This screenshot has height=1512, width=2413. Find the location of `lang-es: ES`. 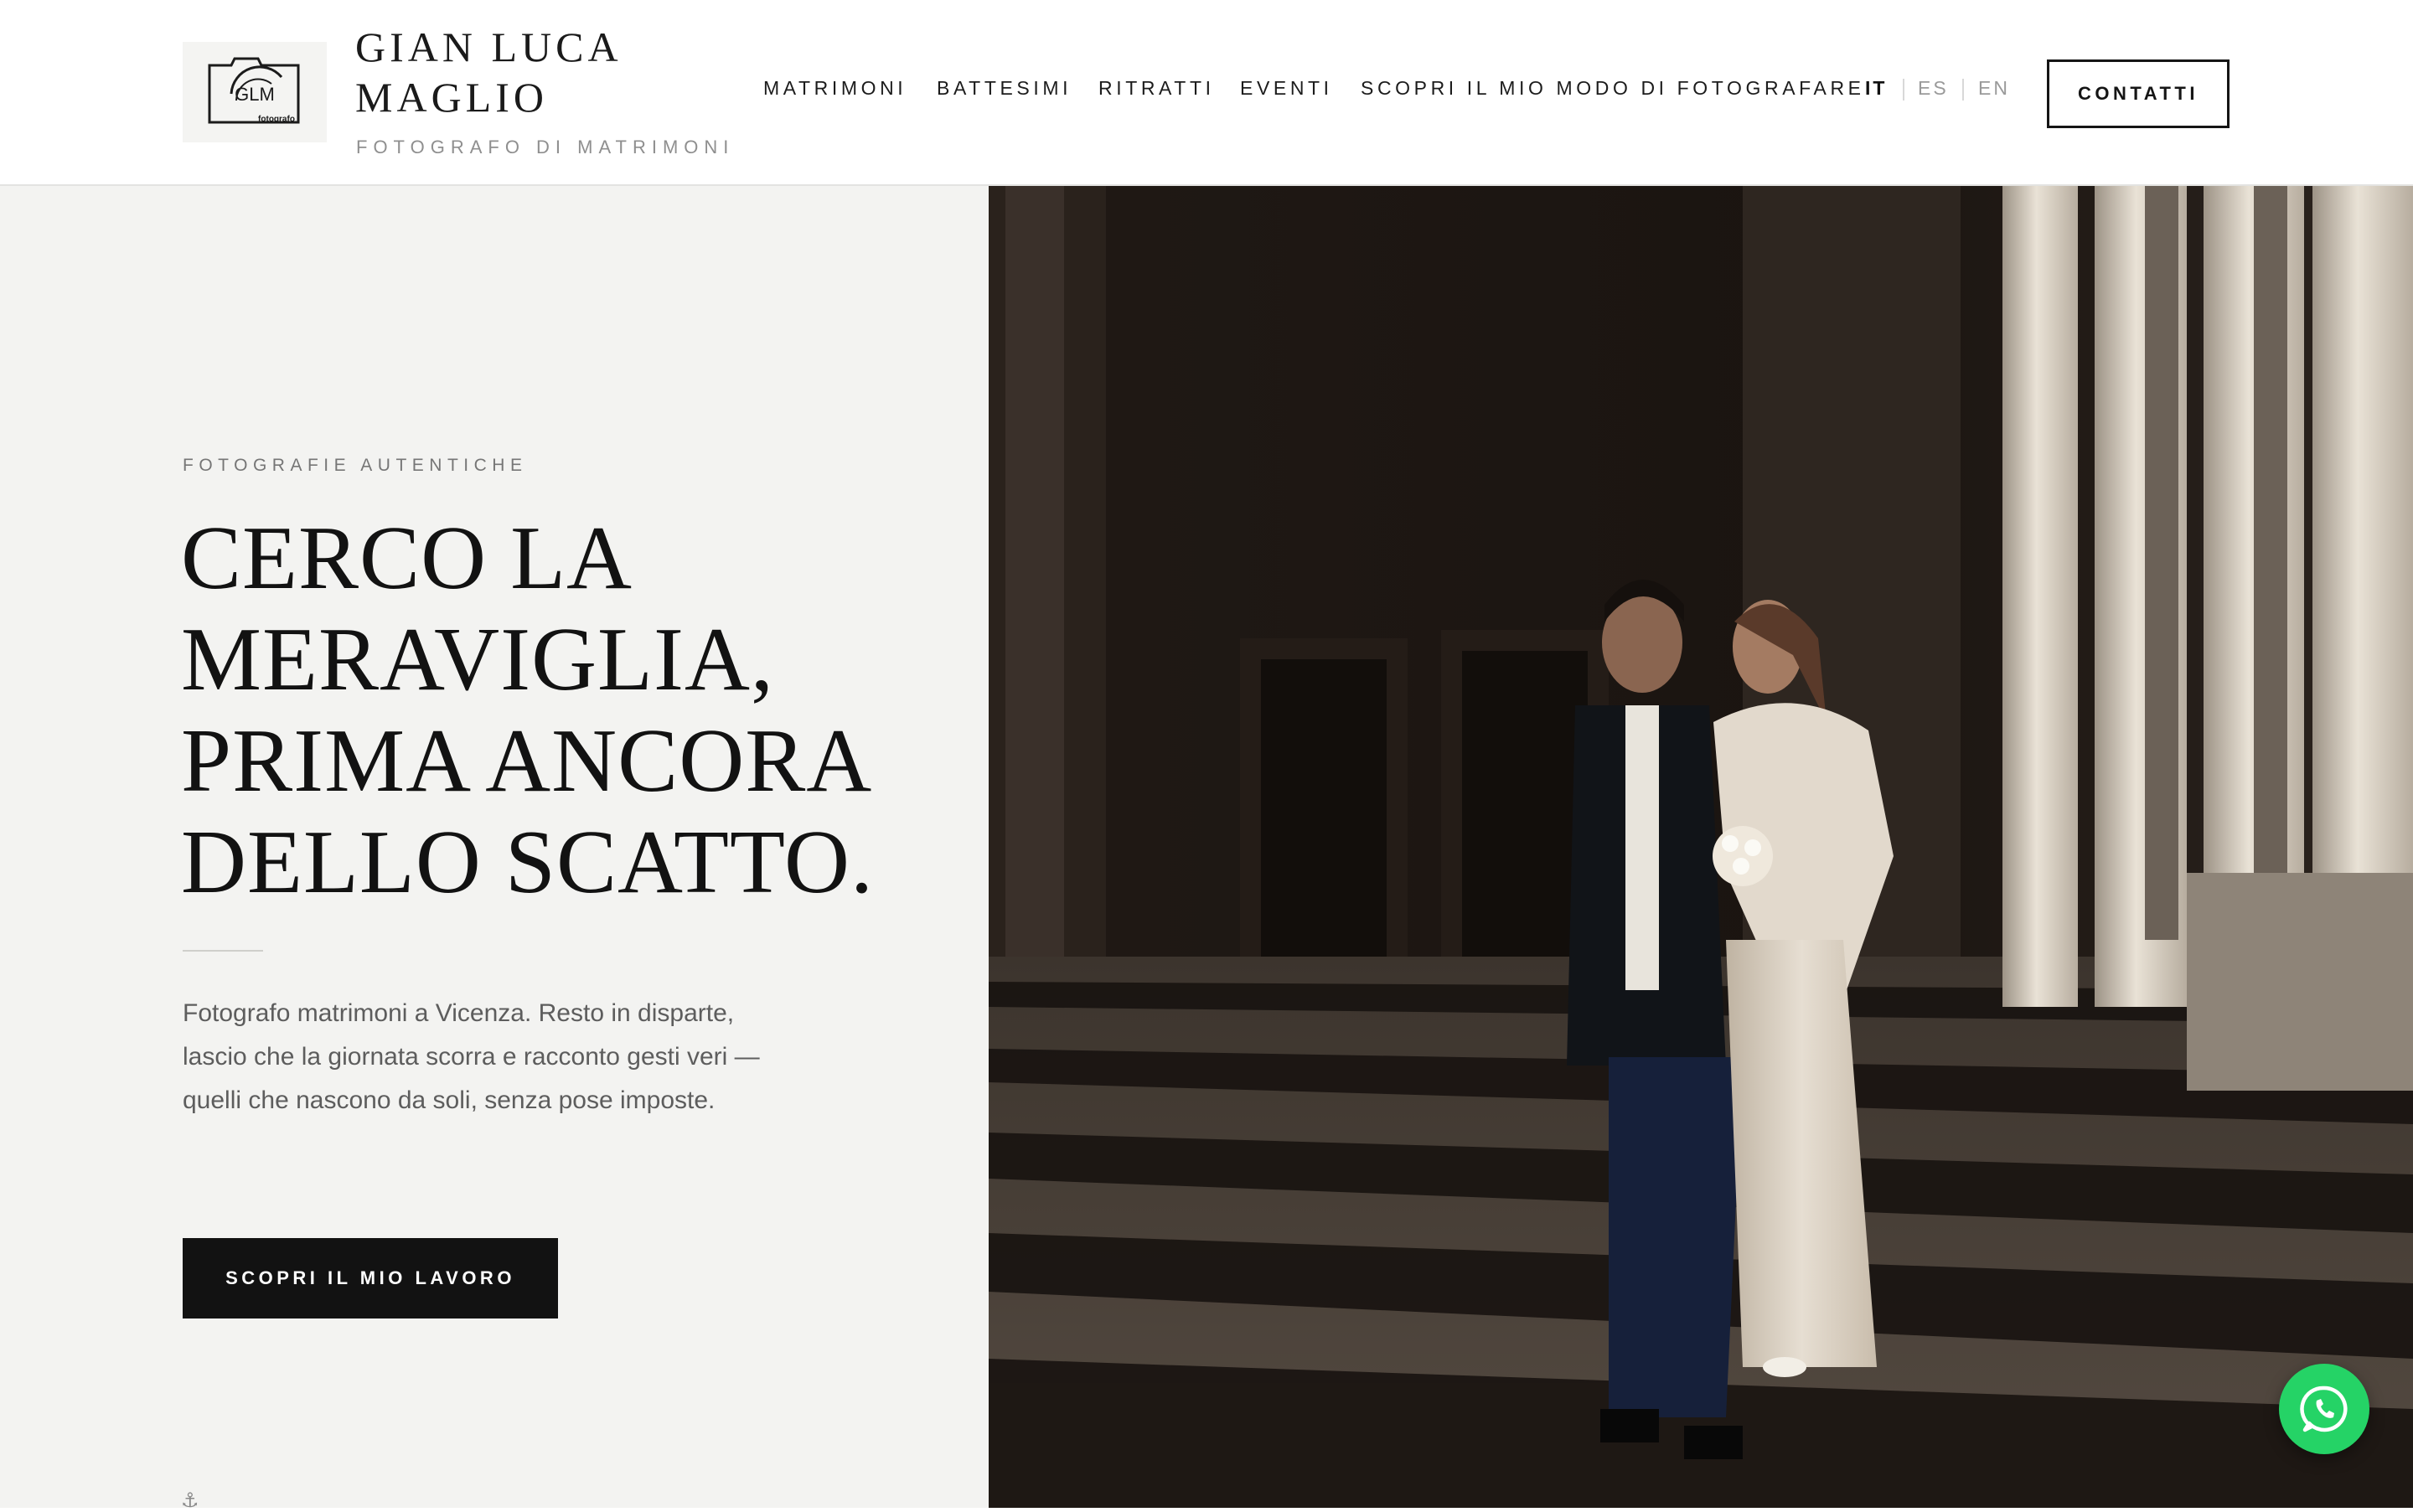

lang-es: ES is located at coordinates (1933, 88).